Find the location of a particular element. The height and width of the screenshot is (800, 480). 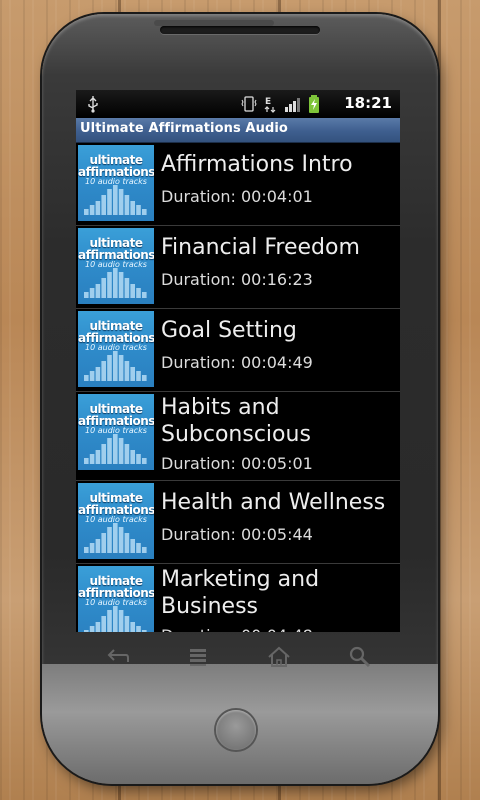

track-title: Habits and Subconscious is located at coordinates (236, 421).